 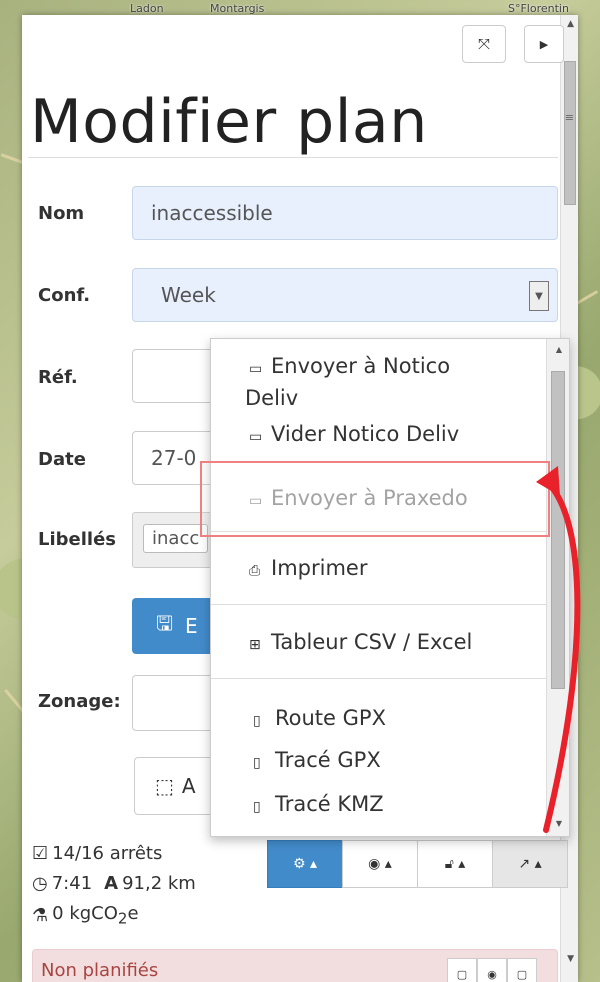 What do you see at coordinates (255, 571) in the screenshot?
I see `printer-icon: ⎙` at bounding box center [255, 571].